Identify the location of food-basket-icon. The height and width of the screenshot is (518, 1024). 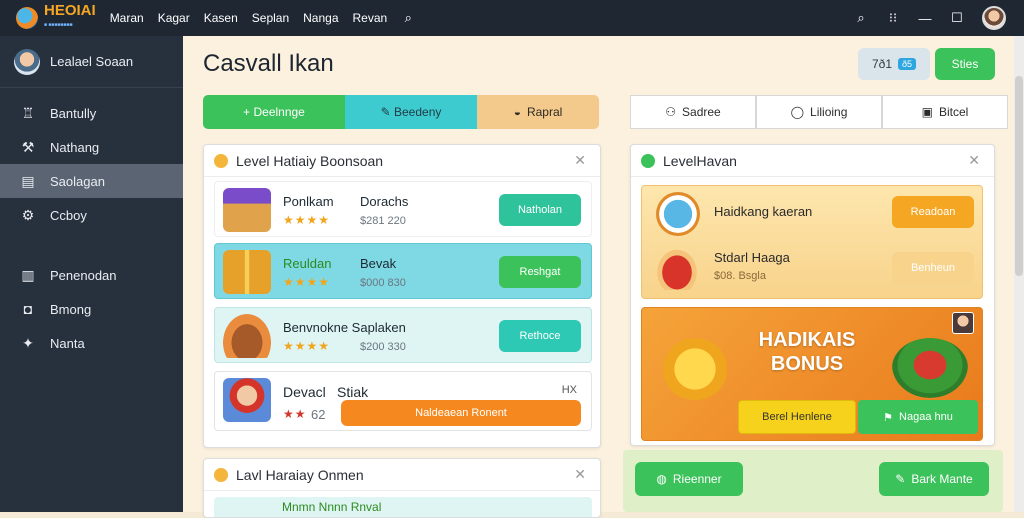
(677, 268).